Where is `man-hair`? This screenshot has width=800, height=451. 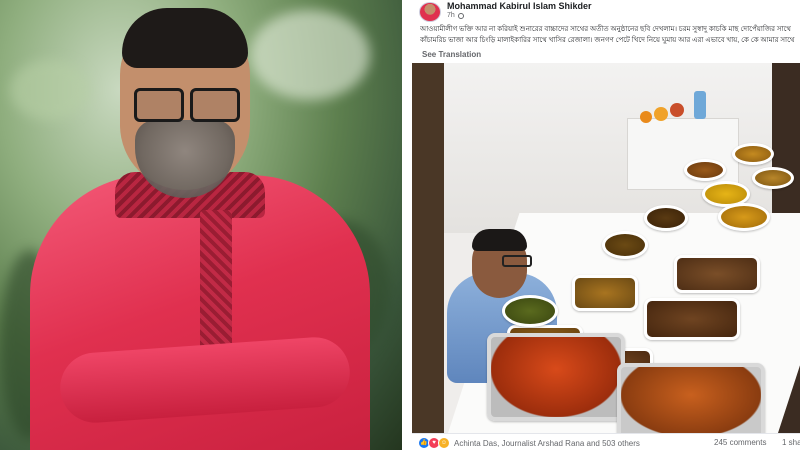
man-hair is located at coordinates (499, 240).